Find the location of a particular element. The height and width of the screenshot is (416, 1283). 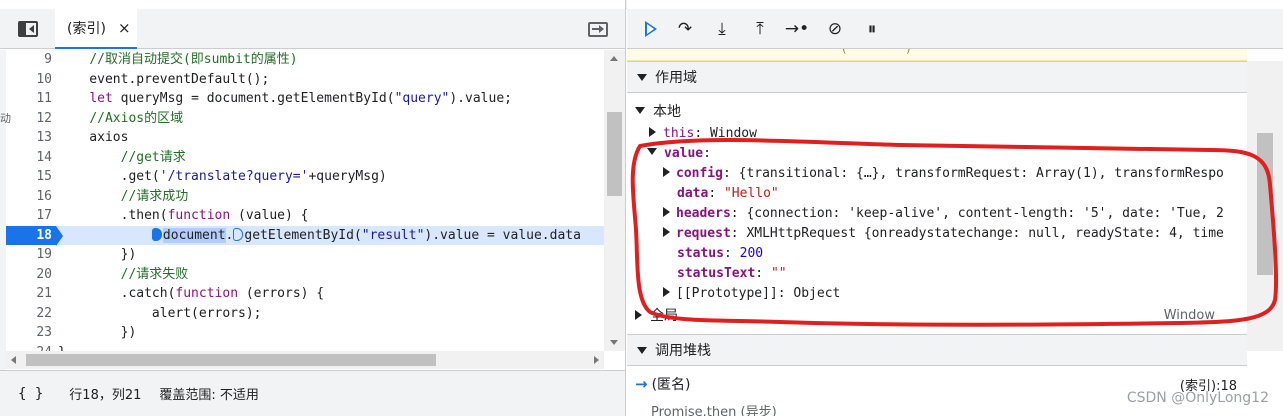

code-line: 9 //取消自动提交(即sumbit的属性) is located at coordinates (305, 60).